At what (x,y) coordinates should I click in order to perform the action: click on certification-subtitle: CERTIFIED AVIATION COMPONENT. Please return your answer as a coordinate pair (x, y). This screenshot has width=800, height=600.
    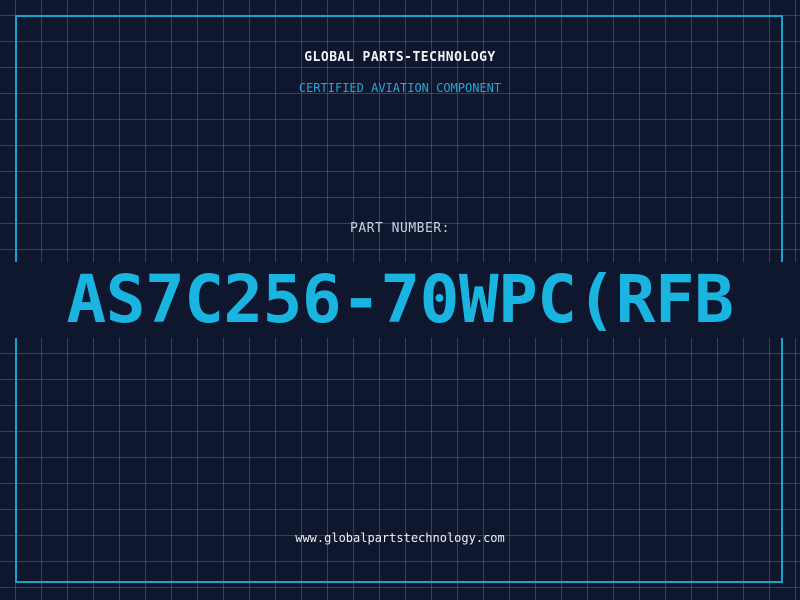
    Looking at the image, I should click on (400, 88).